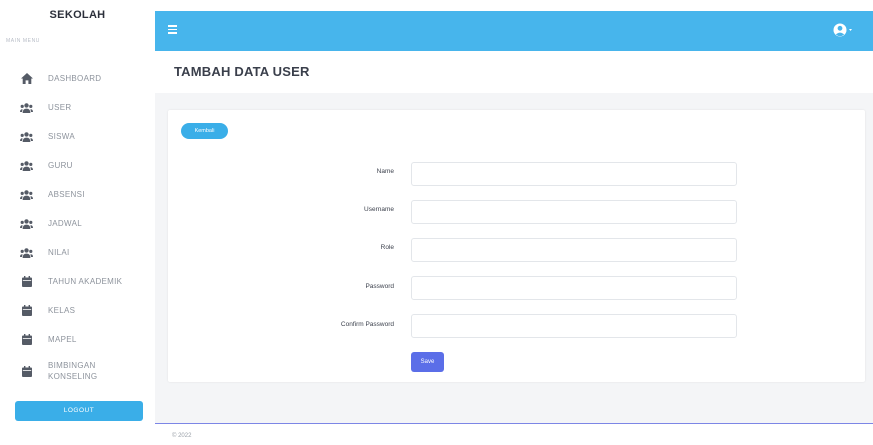 The width and height of the screenshot is (873, 445). What do you see at coordinates (77, 107) in the screenshot?
I see `sidebar-item-user: USER` at bounding box center [77, 107].